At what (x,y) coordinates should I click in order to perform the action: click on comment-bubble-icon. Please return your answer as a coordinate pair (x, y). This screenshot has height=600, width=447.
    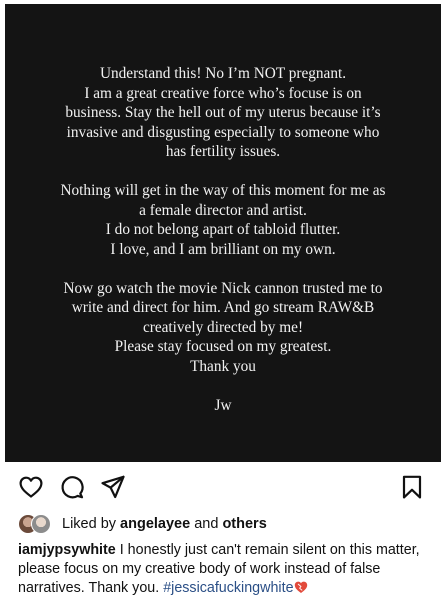
    Looking at the image, I should click on (72, 487).